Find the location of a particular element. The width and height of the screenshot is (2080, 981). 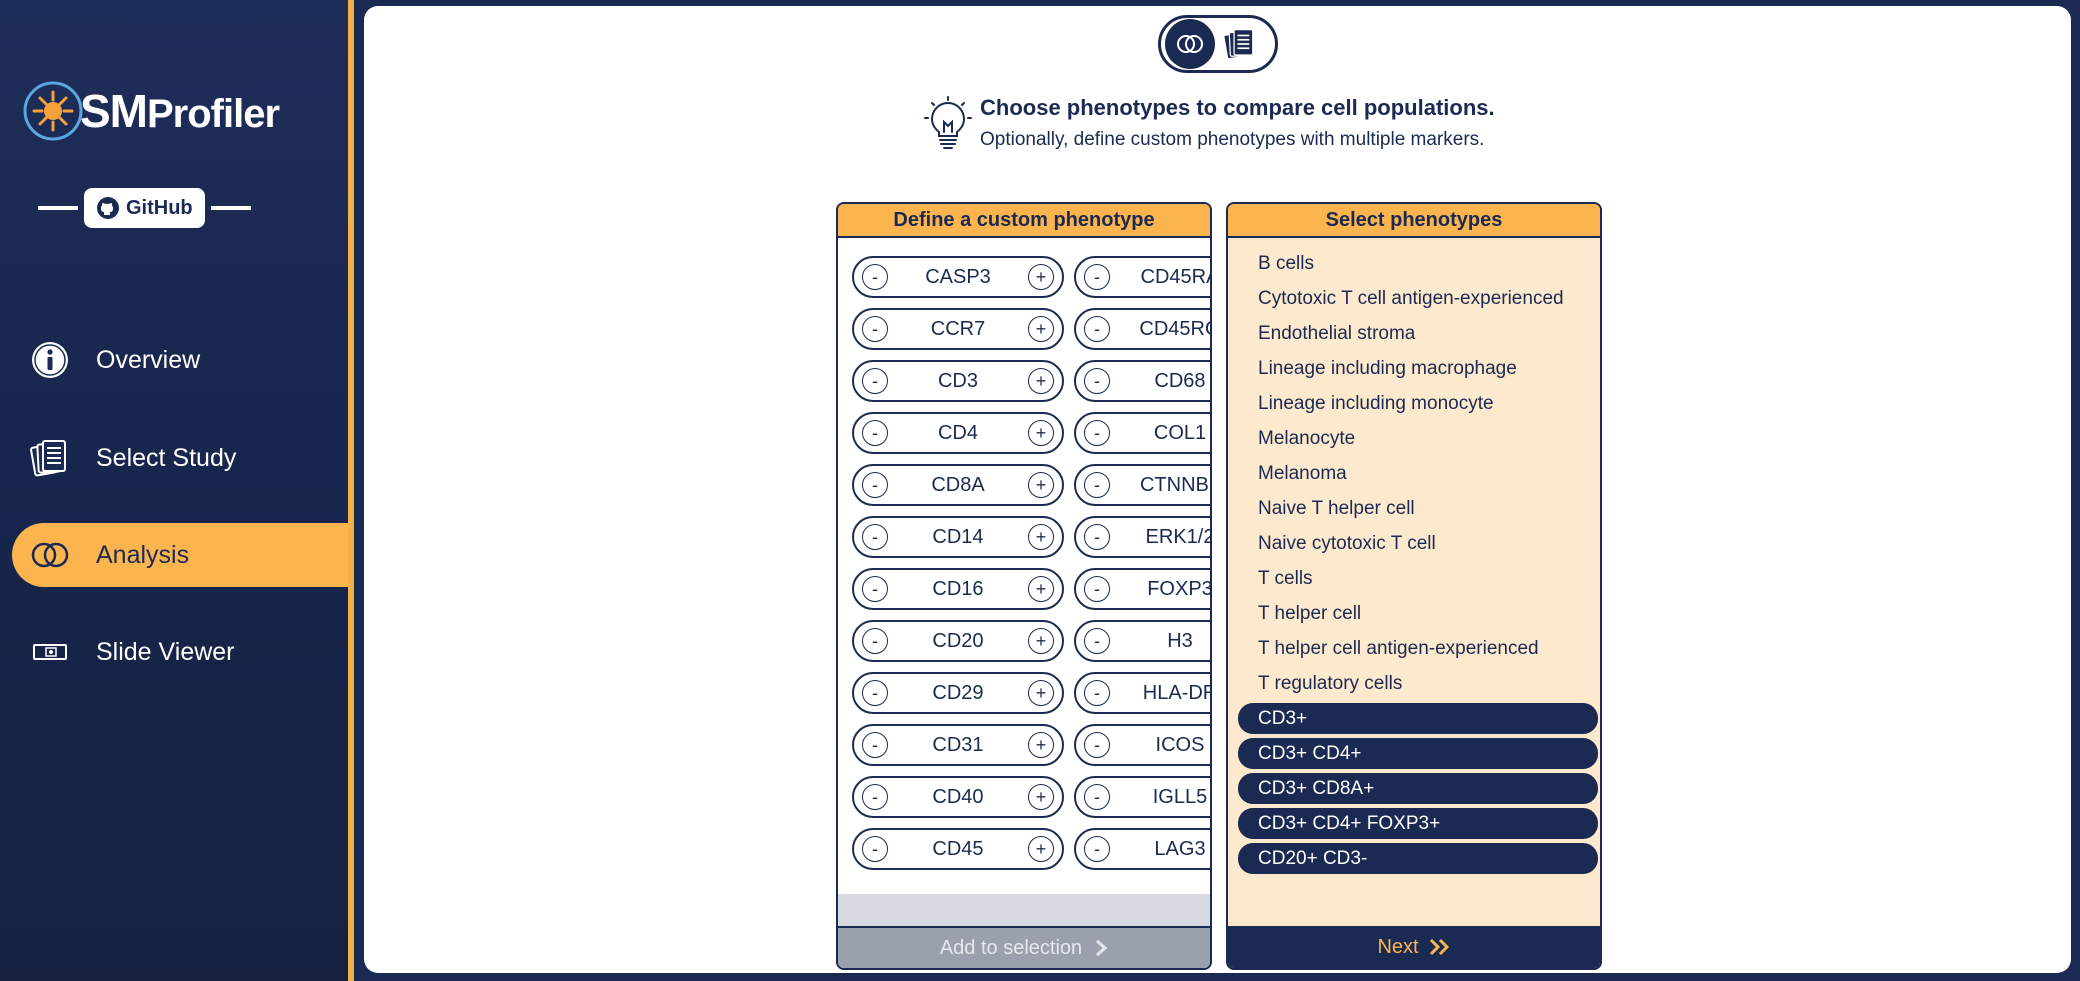

phenotype-item-selected: CD3+ CD8A+ is located at coordinates (1418, 788).